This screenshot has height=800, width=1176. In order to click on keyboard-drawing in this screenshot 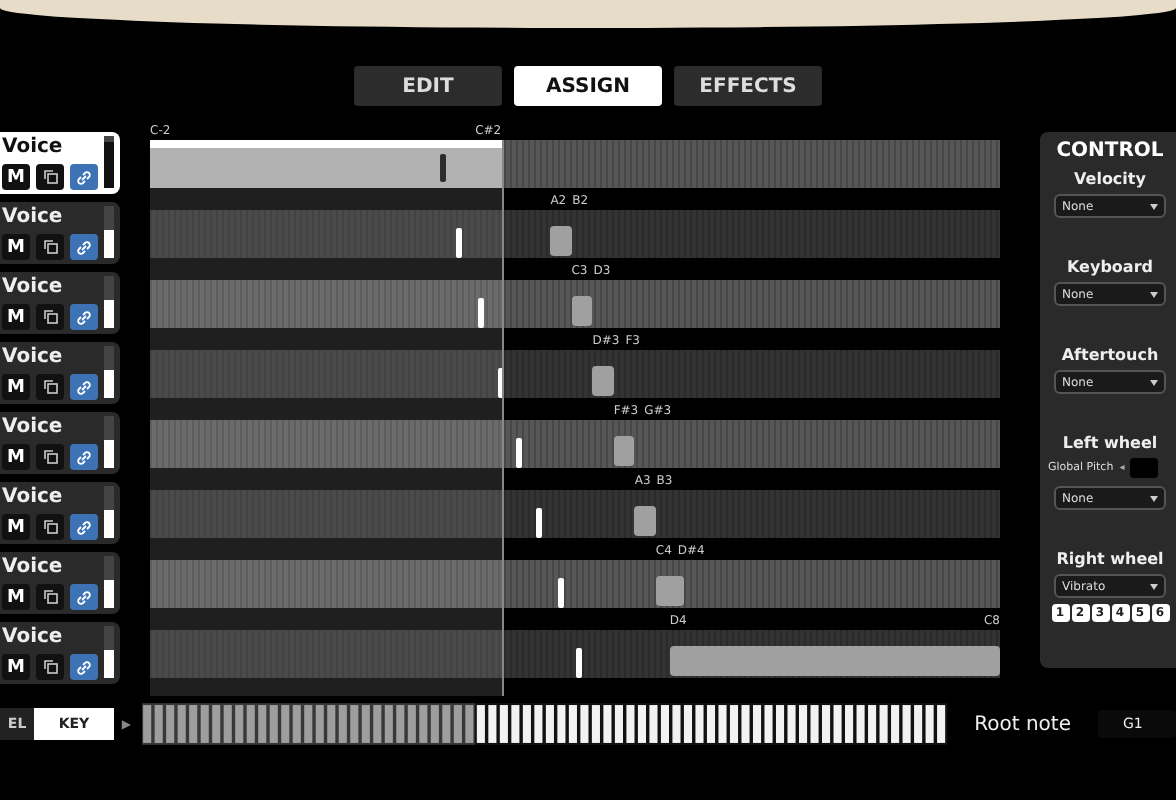, I will do `click(545, 724)`.